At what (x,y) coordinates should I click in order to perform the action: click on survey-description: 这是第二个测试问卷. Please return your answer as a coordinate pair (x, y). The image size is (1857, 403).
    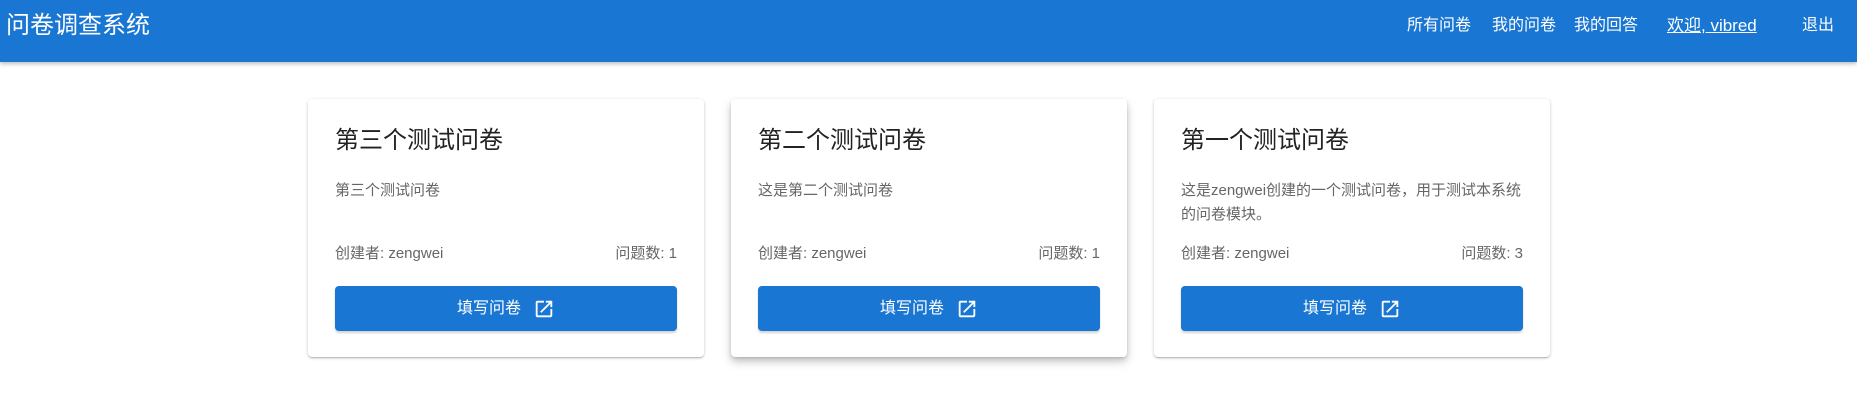
    Looking at the image, I should click on (826, 190).